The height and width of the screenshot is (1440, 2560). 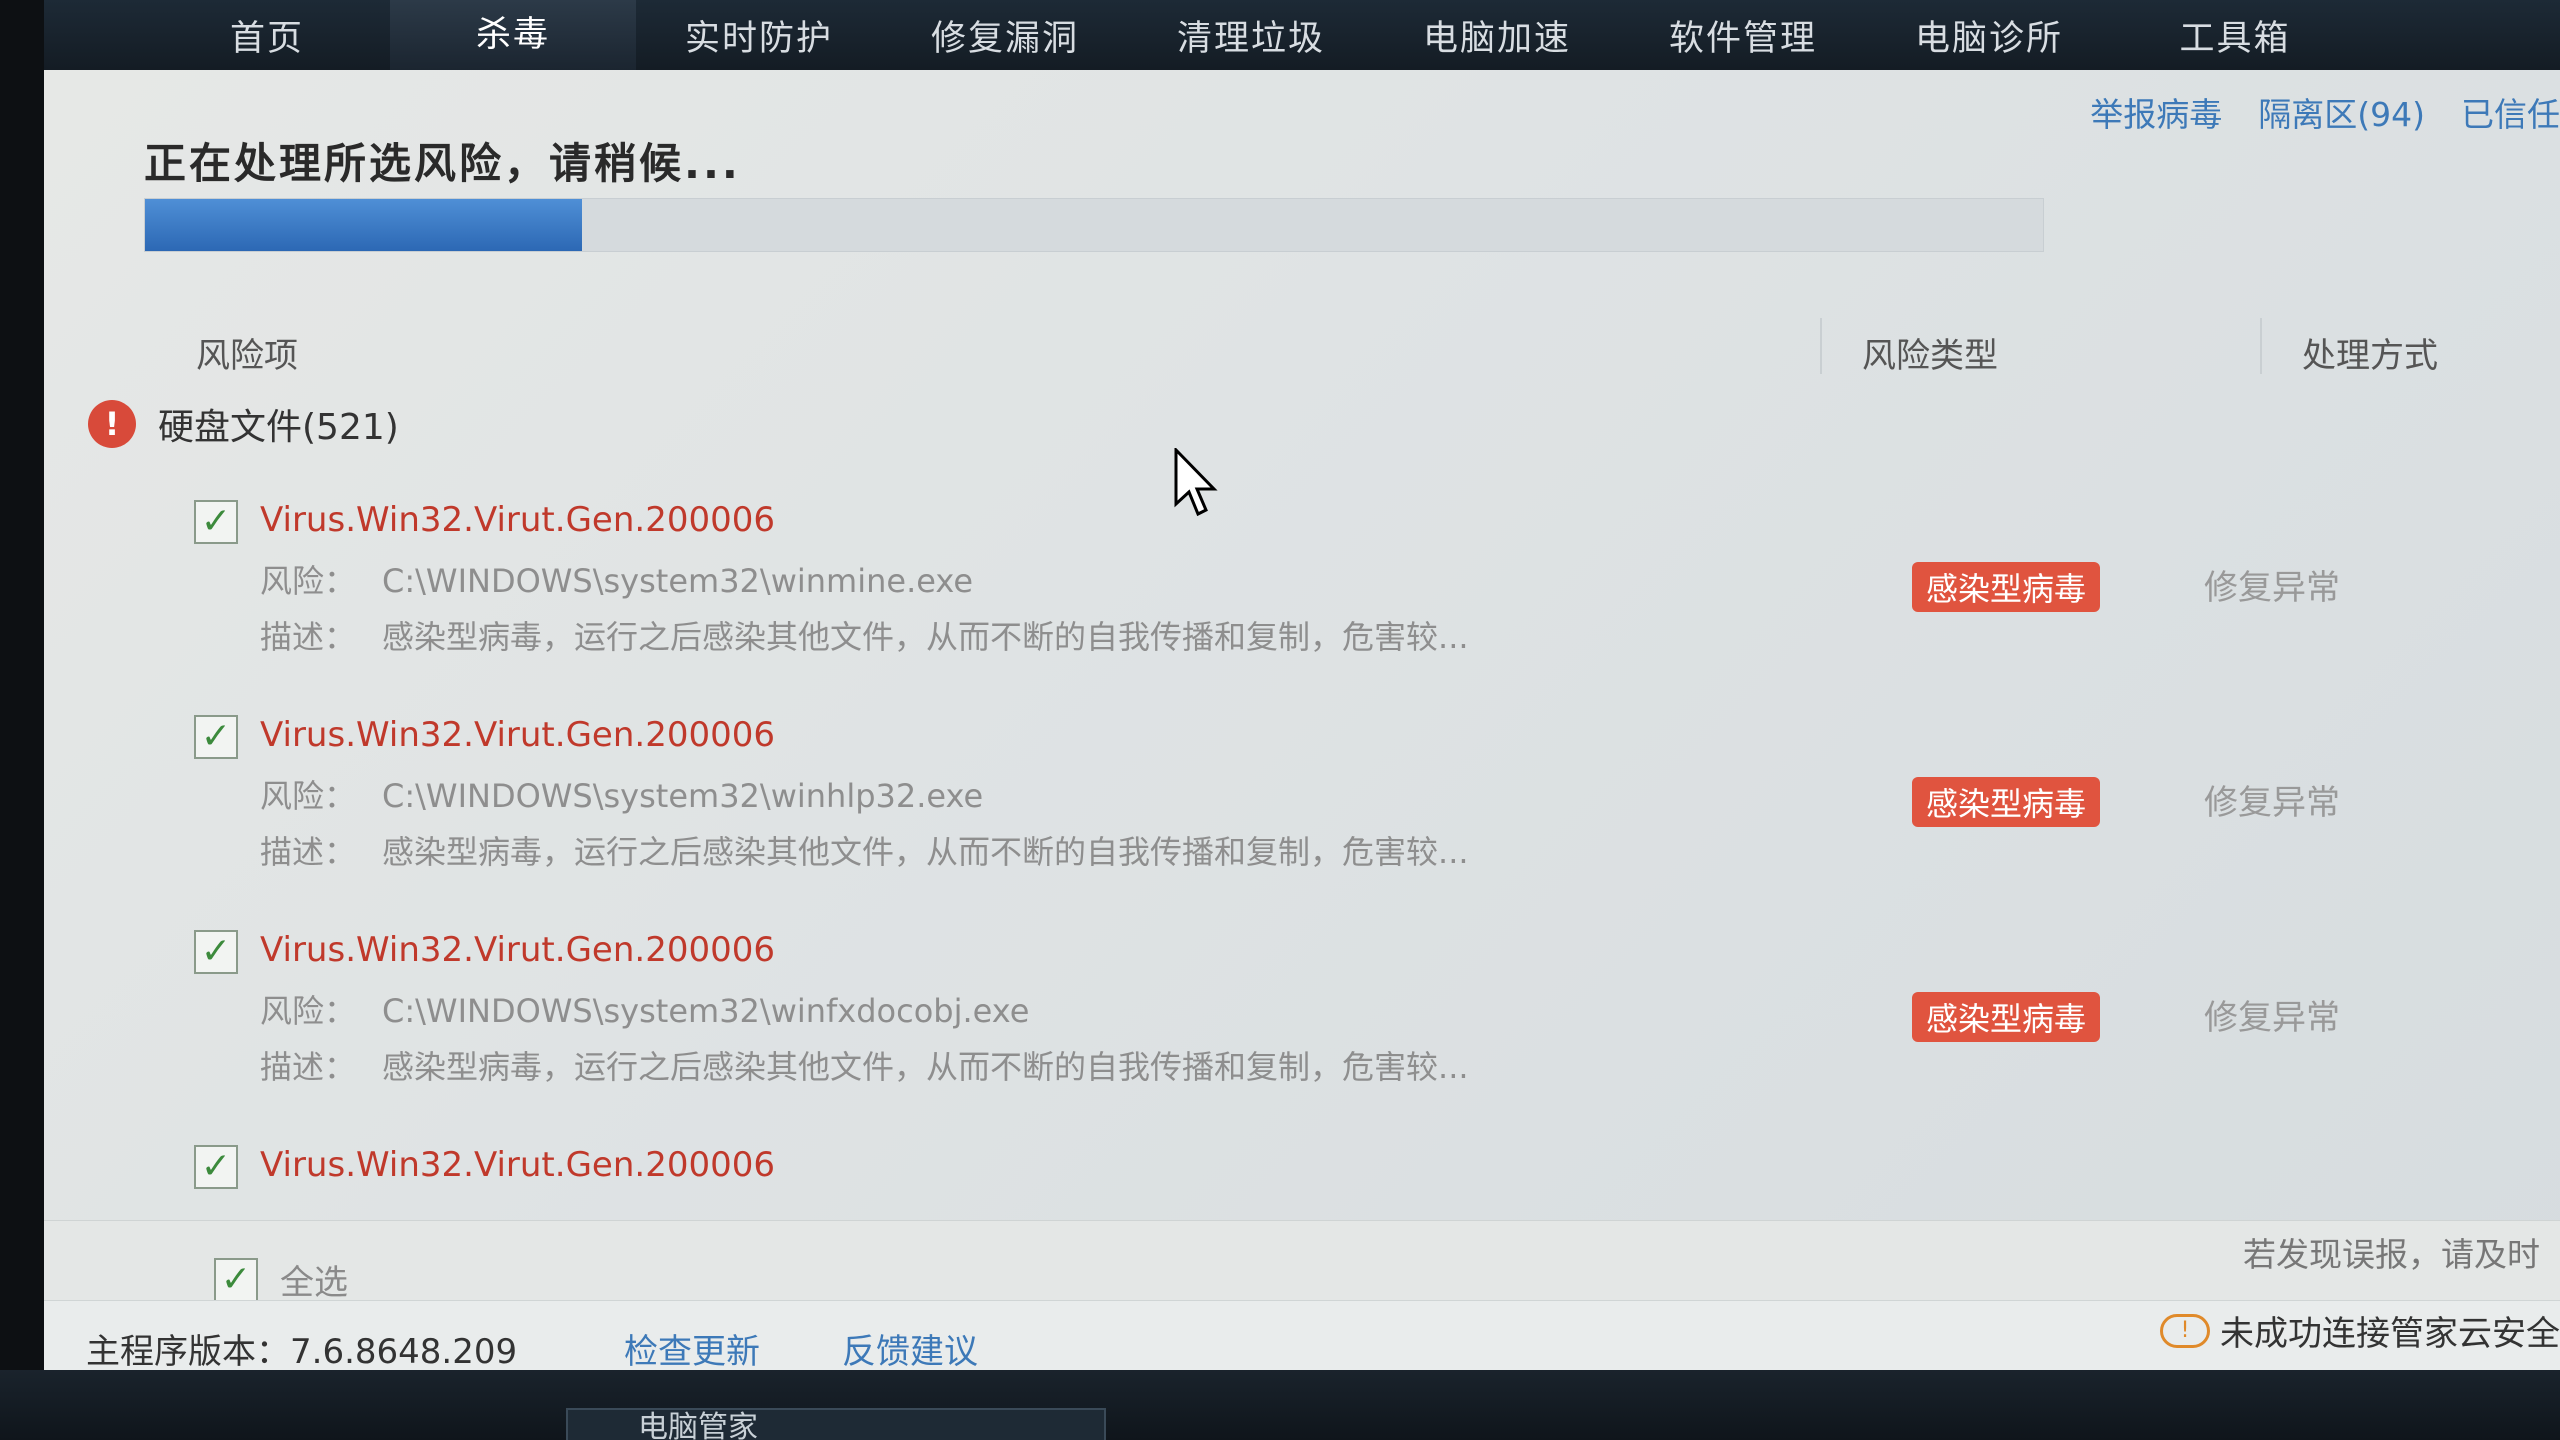 I want to click on list-item: ✓ Virus.Win32.Virut.Gen.200006, so click(x=1344, y=1182).